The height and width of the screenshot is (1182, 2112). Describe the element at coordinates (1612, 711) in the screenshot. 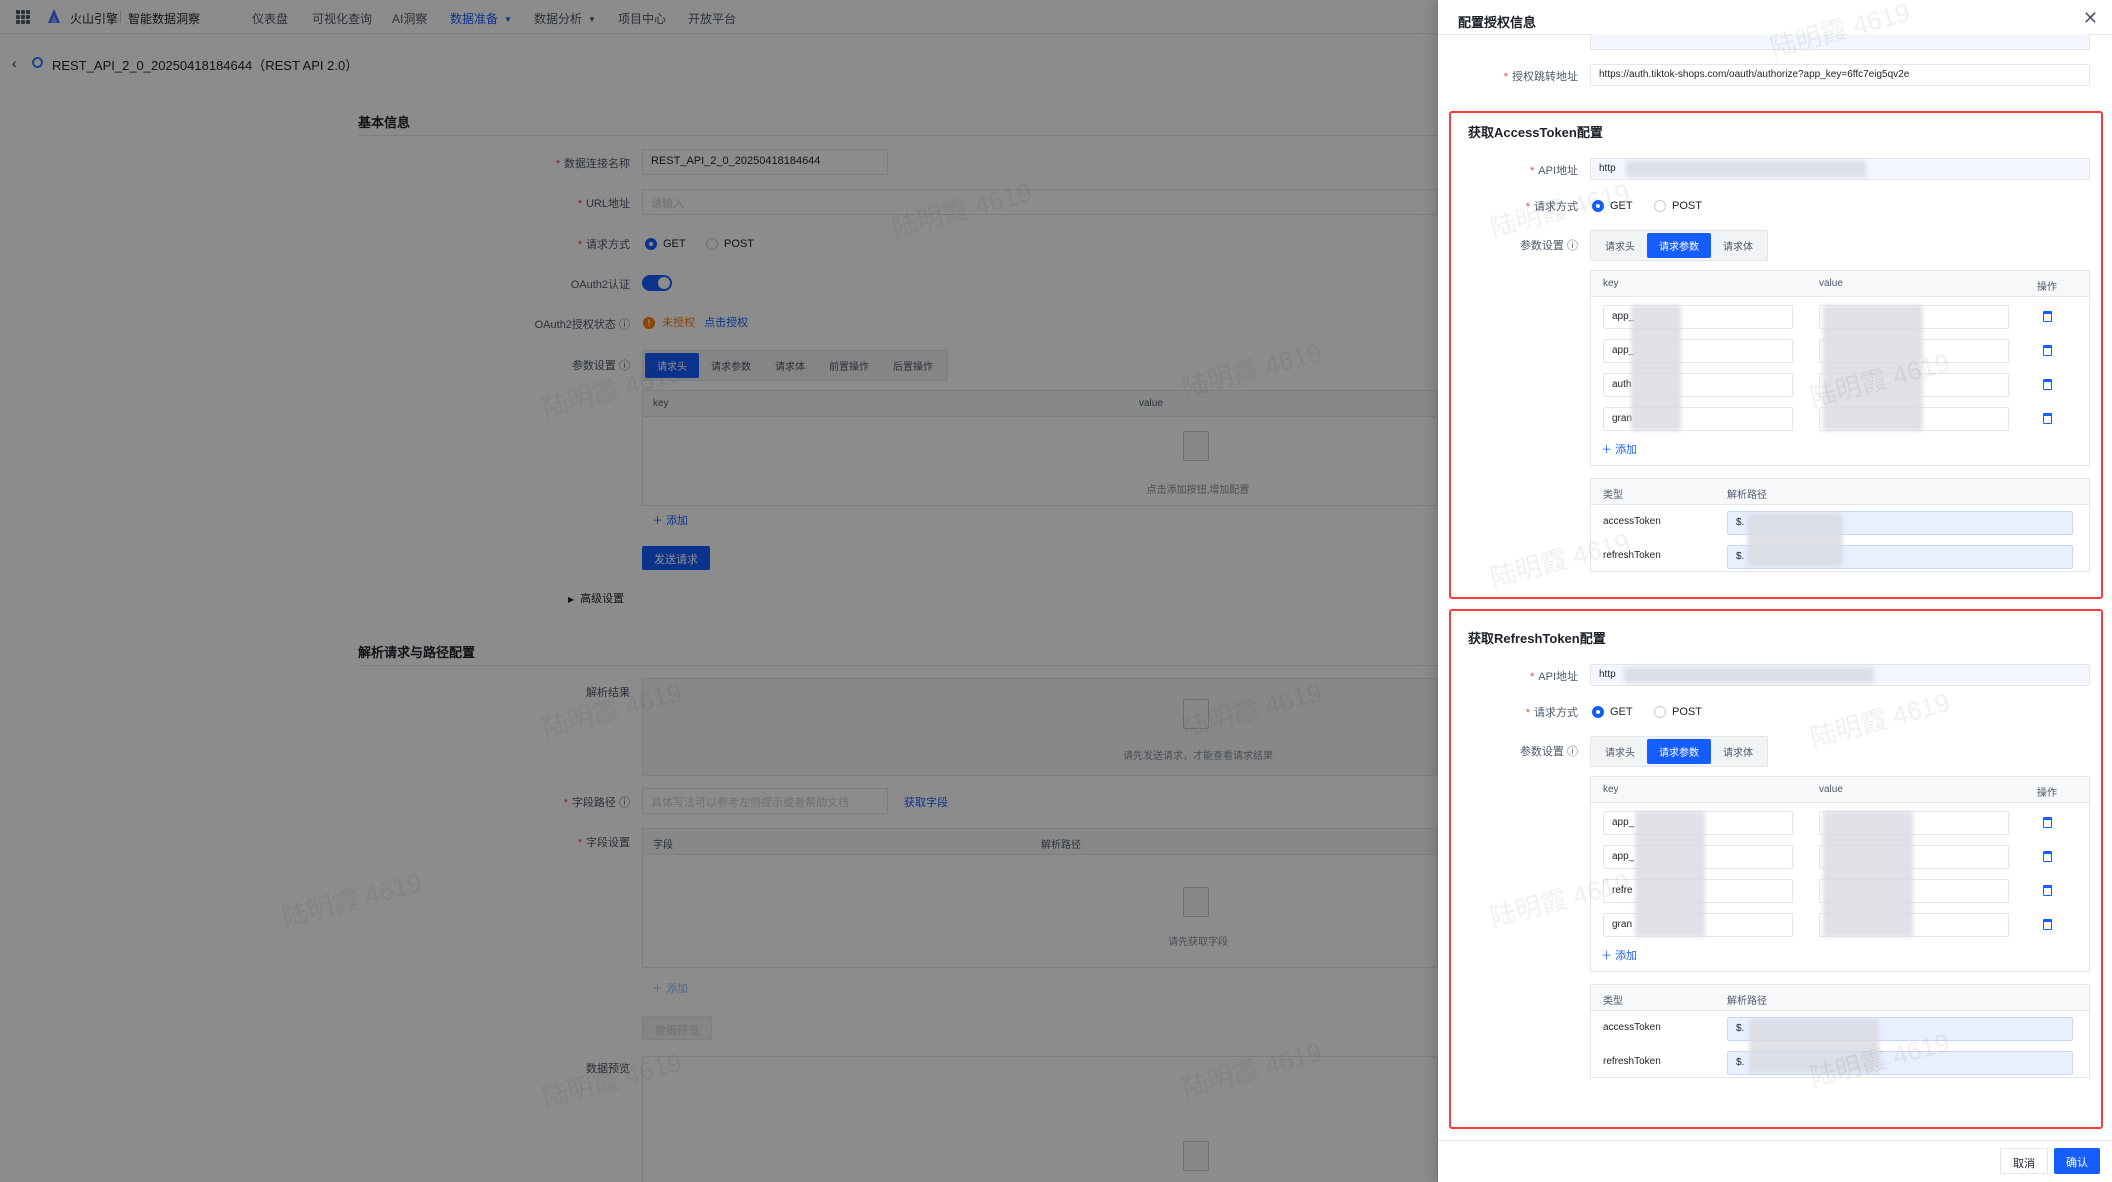

I see `refresh-get-radio: GET` at that location.